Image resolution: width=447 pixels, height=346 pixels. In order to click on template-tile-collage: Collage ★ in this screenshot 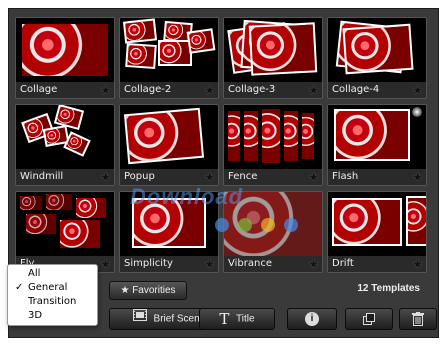, I will do `click(65, 58)`.